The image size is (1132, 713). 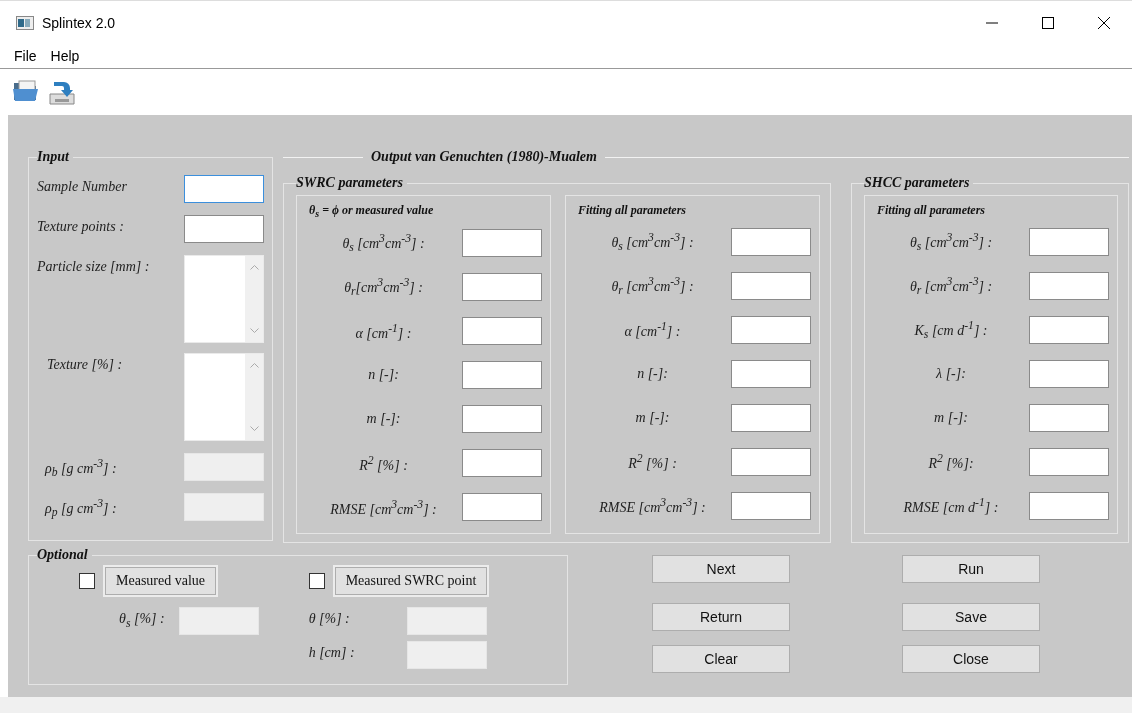 I want to click on parameter-label: λ [-]:, so click(x=951, y=374).